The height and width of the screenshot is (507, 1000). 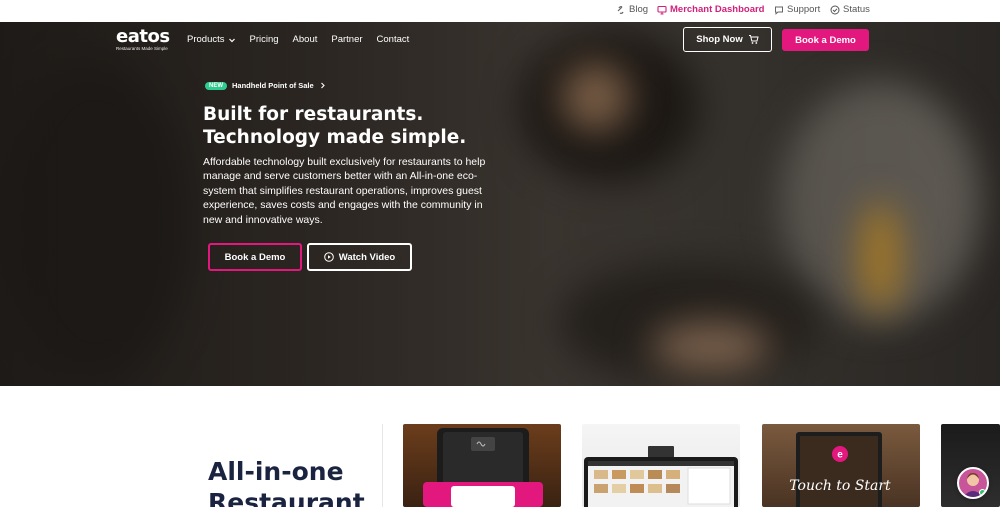 I want to click on handheld-pos-illustration, so click(x=483, y=467).